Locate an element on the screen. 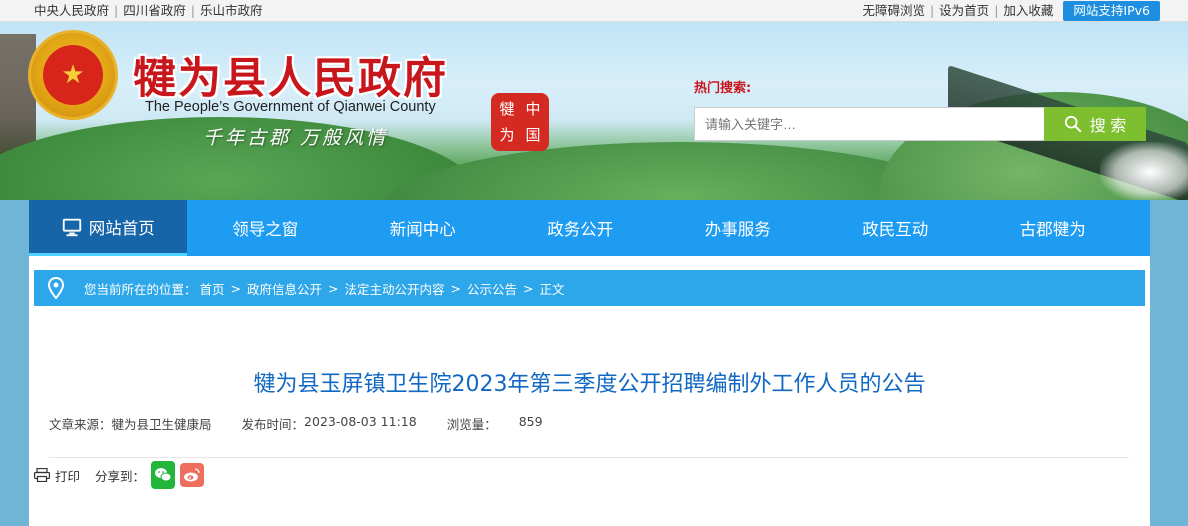  publish-time-label: 发布时间： is located at coordinates (273, 424).